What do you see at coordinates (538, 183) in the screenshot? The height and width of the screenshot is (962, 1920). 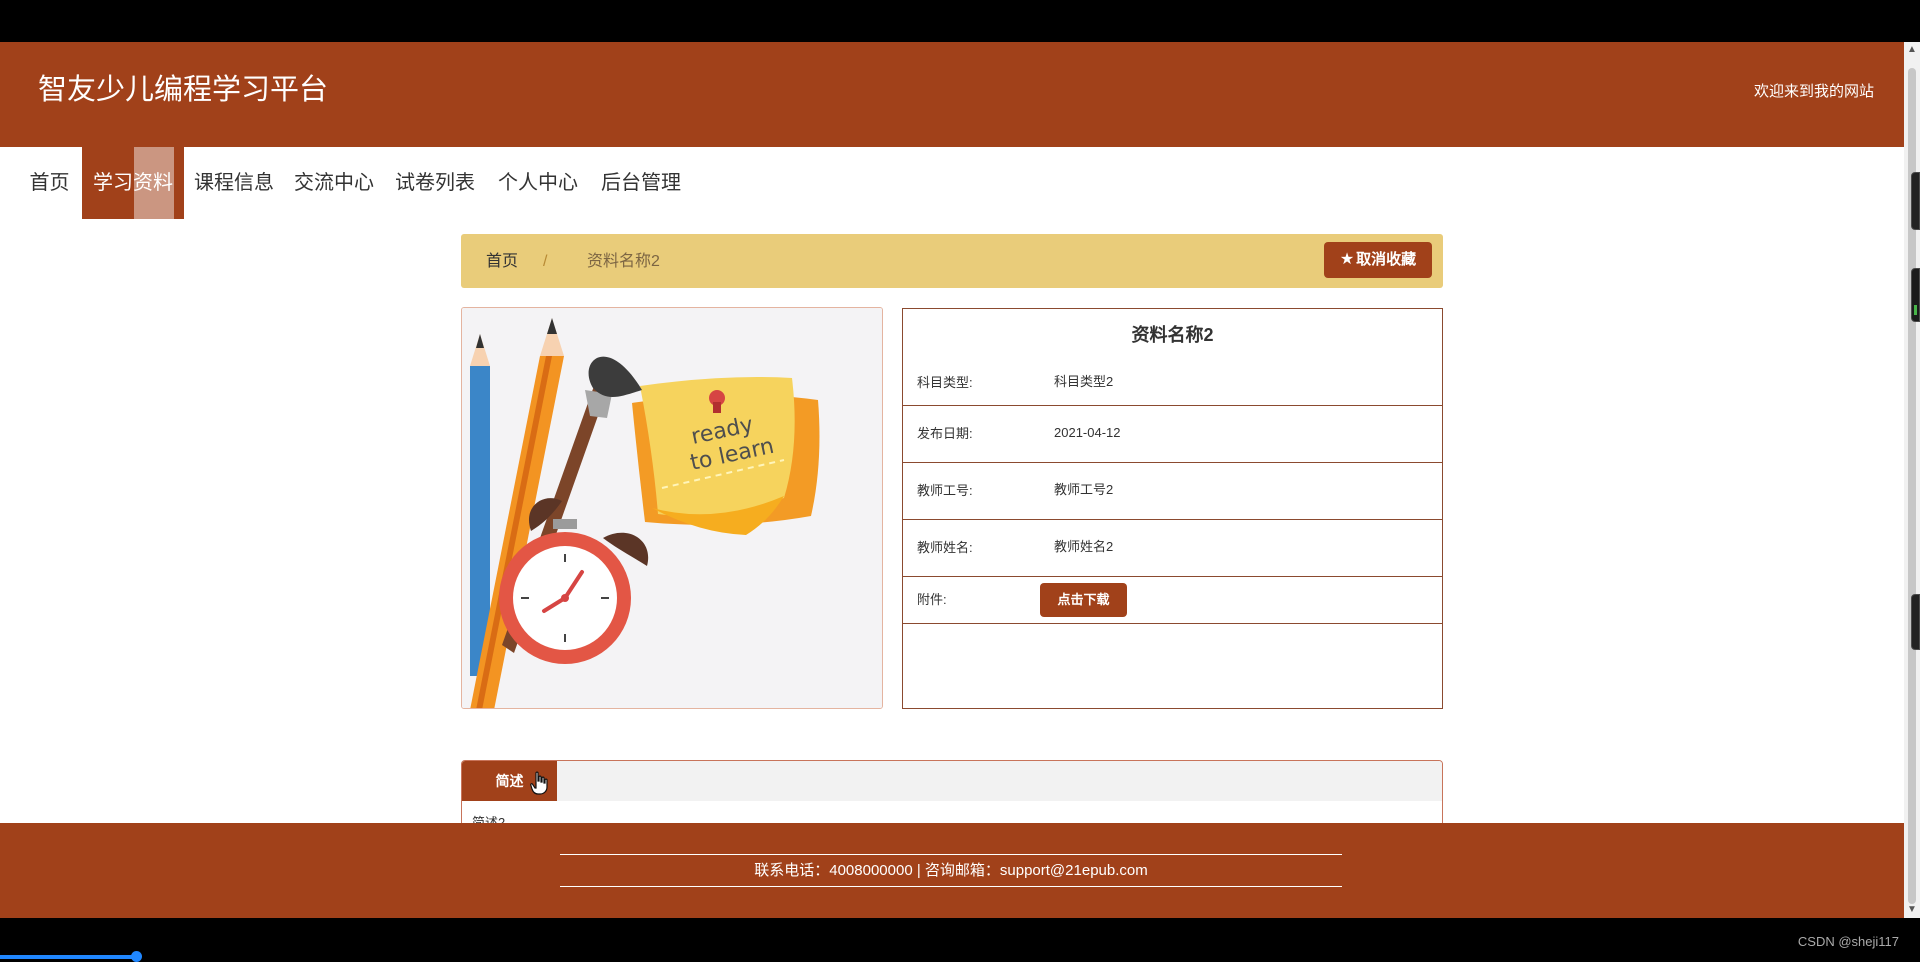 I see `nav-item-personal-center: 个人中心` at bounding box center [538, 183].